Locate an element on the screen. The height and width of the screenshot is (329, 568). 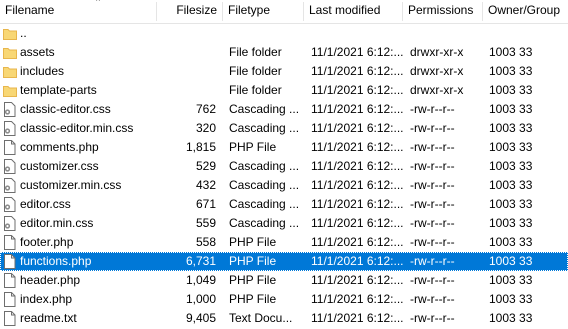
column-header-filesize: Filesize is located at coordinates (189, 11).